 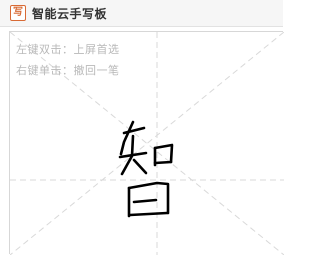 What do you see at coordinates (18, 13) in the screenshot?
I see `handwriting-pad-icon: 写` at bounding box center [18, 13].